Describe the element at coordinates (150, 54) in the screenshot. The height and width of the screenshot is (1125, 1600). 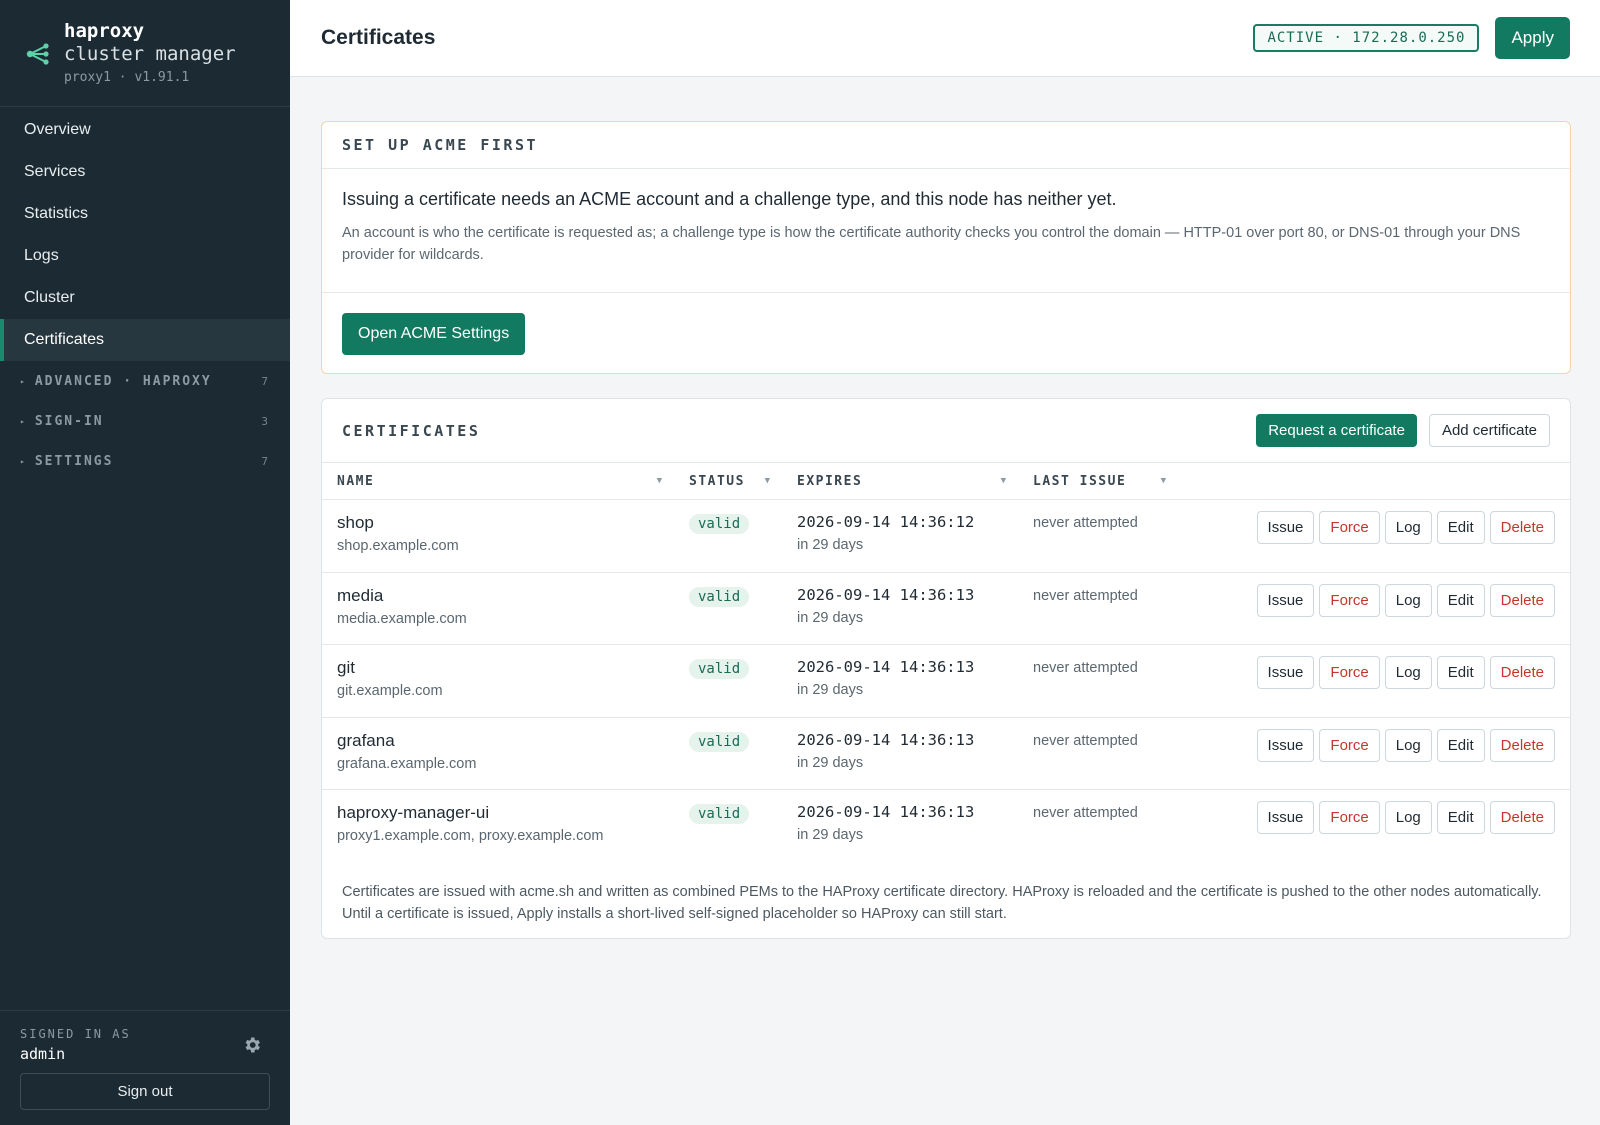
I see `brand-subtitle: cluster manager` at that location.